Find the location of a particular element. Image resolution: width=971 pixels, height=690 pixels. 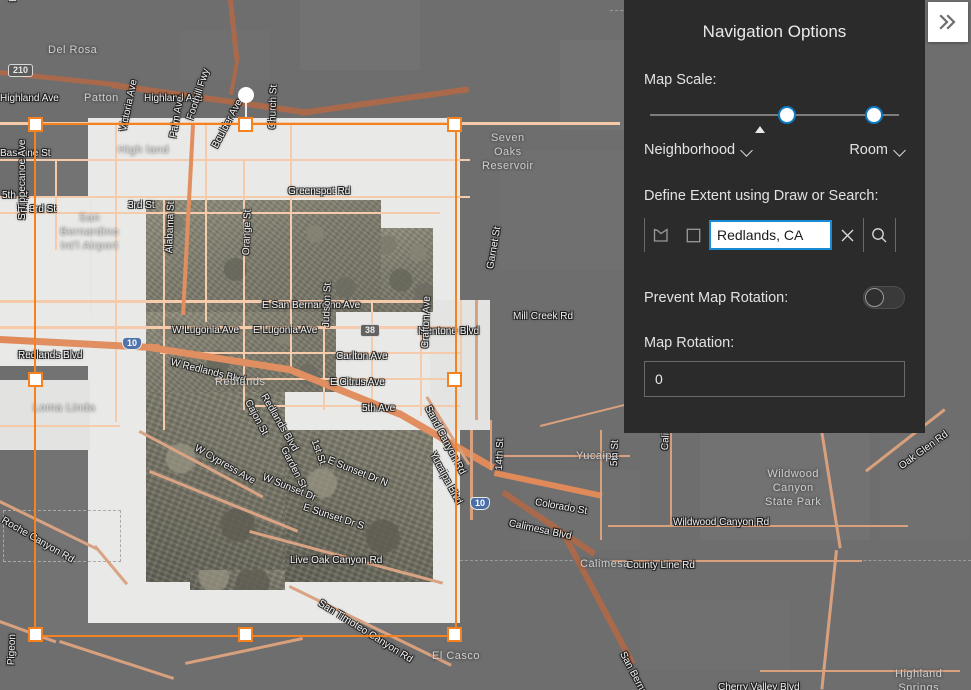

scale-max-value: Room is located at coordinates (868, 150).